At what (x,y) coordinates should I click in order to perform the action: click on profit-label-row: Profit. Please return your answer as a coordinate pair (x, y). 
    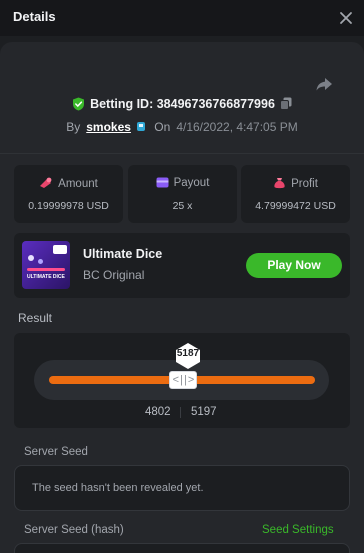
    Looking at the image, I should click on (295, 183).